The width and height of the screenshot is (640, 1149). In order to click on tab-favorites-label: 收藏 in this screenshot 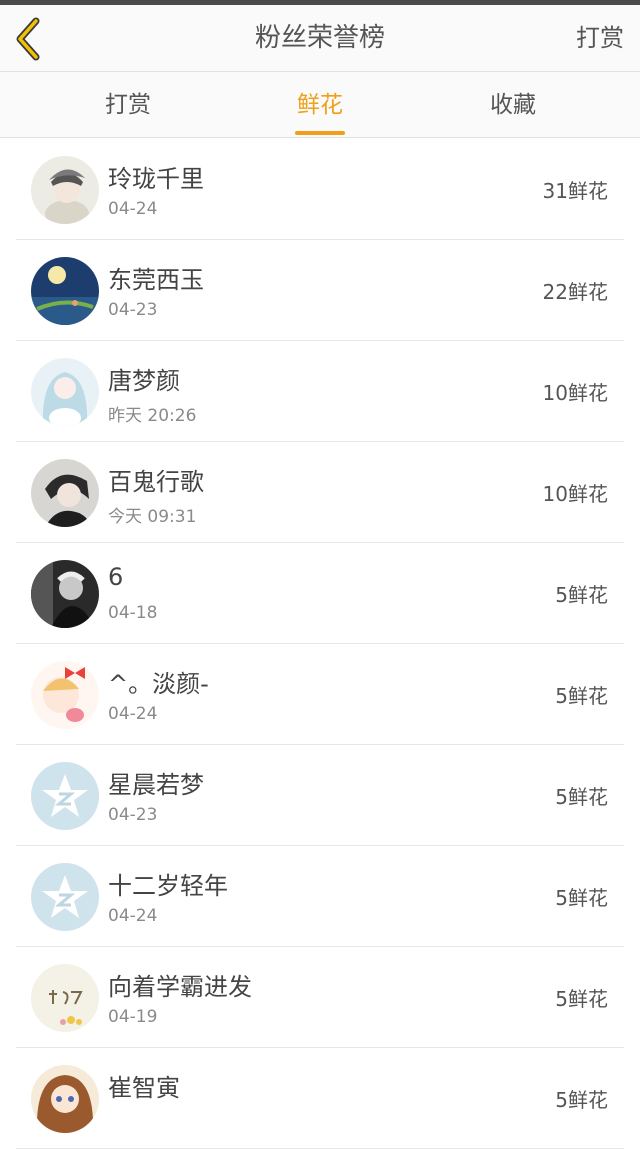, I will do `click(513, 105)`.